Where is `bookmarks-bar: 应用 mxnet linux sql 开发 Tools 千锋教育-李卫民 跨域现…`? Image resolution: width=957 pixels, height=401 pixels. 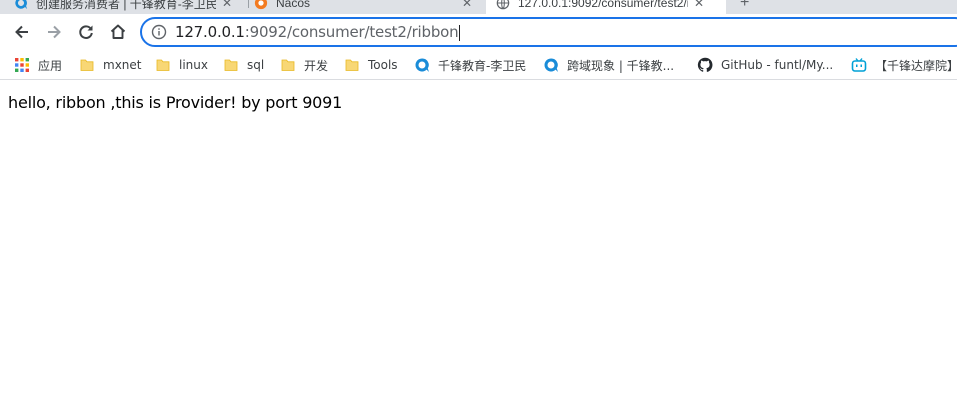
bookmarks-bar: 应用 mxnet linux sql 开发 Tools 千锋教育-李卫民 跨域现… is located at coordinates (478, 65).